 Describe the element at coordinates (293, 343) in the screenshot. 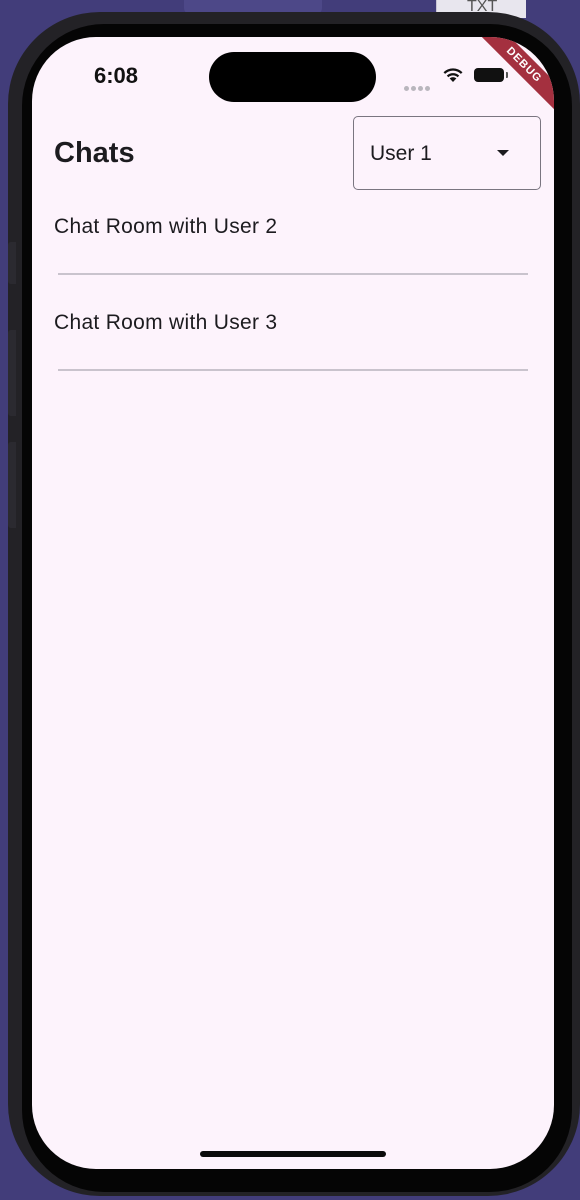

I see `chat-list-item: Chat Room with User 3` at that location.